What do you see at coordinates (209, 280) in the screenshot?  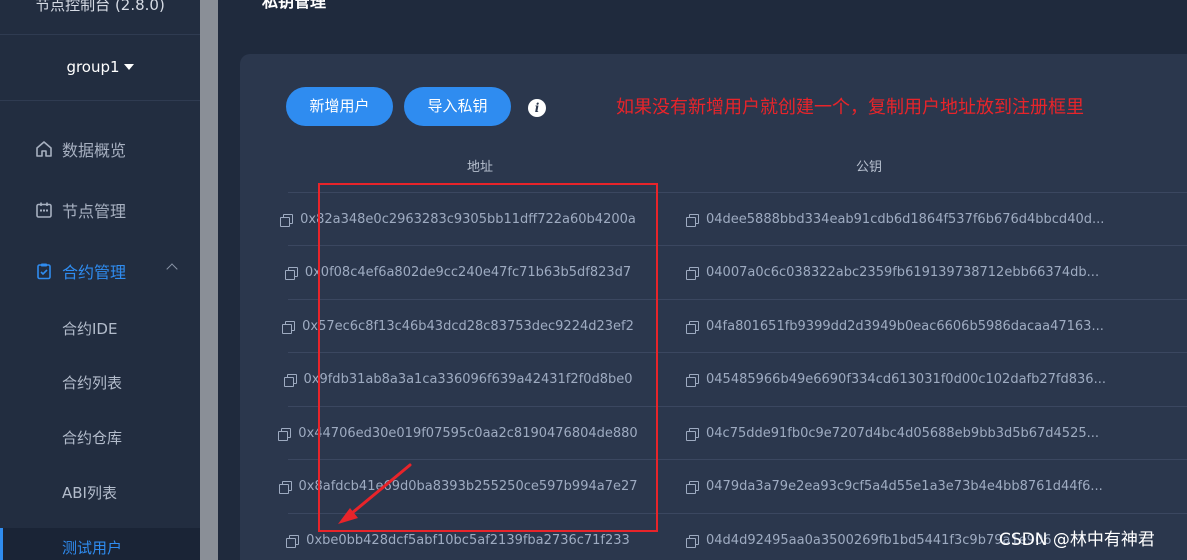 I see `sidebar-scrollbar` at bounding box center [209, 280].